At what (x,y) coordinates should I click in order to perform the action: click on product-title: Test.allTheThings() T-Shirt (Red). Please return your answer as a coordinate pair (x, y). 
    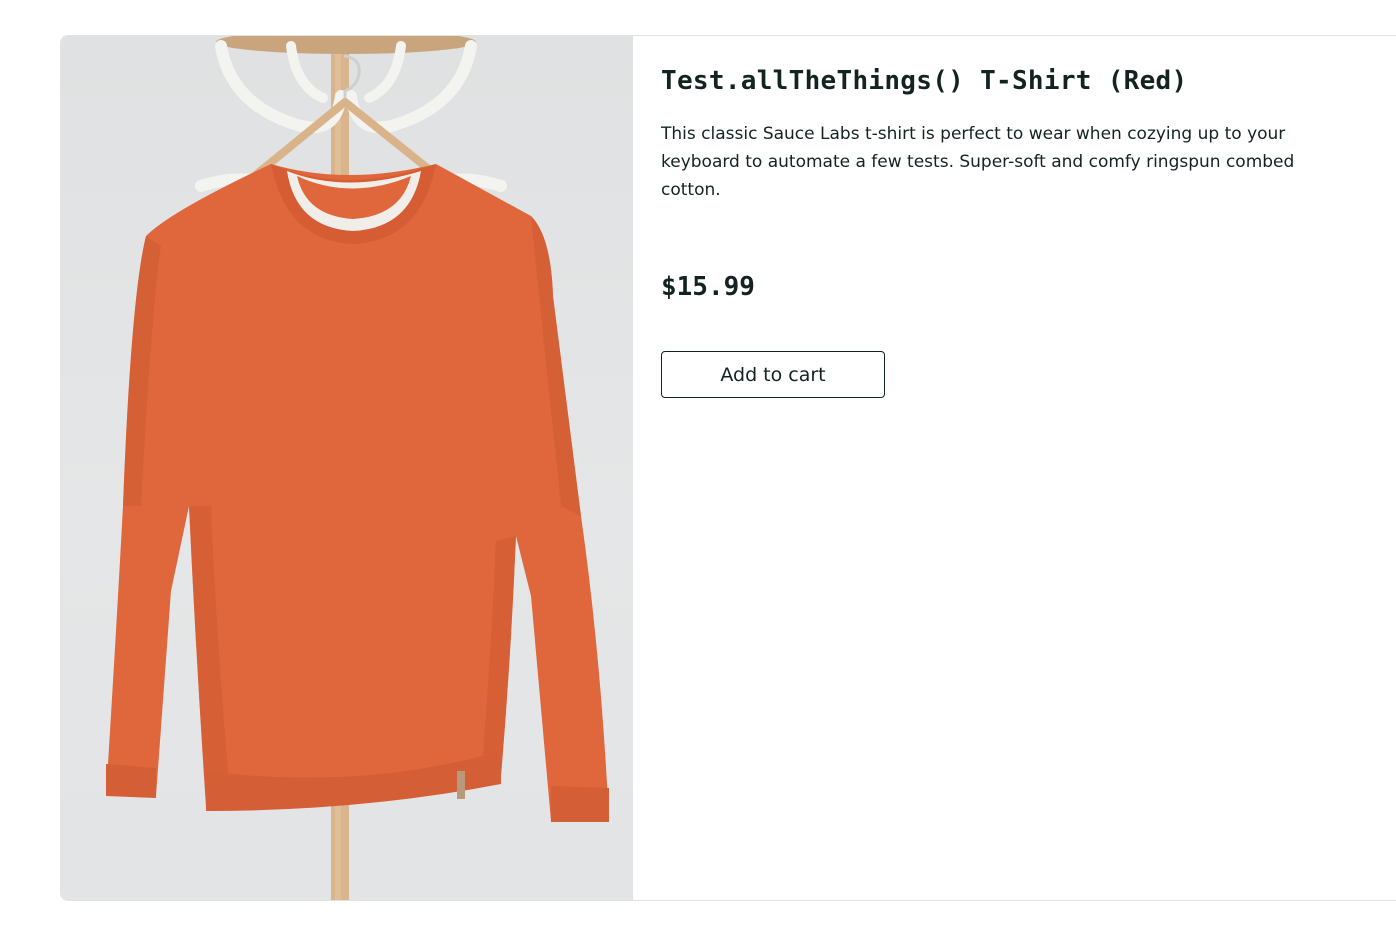
    Looking at the image, I should click on (924, 81).